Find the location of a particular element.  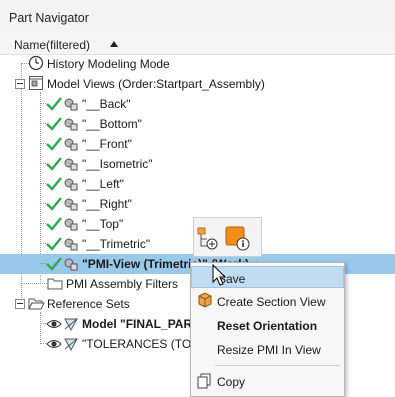

view-label: "__Top" is located at coordinates (103, 224).